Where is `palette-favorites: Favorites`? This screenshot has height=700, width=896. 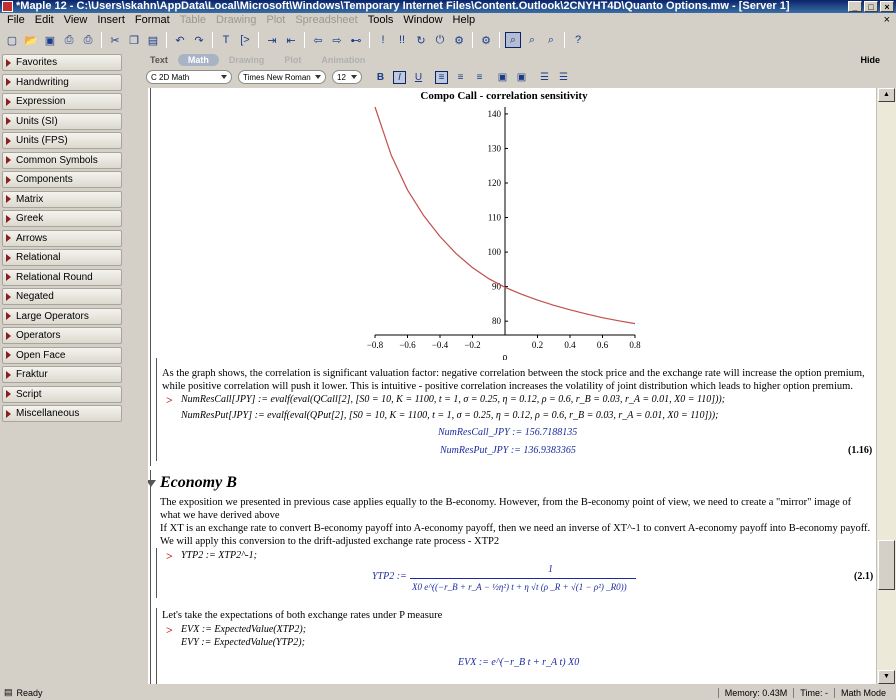
palette-favorites: Favorites is located at coordinates (62, 62).